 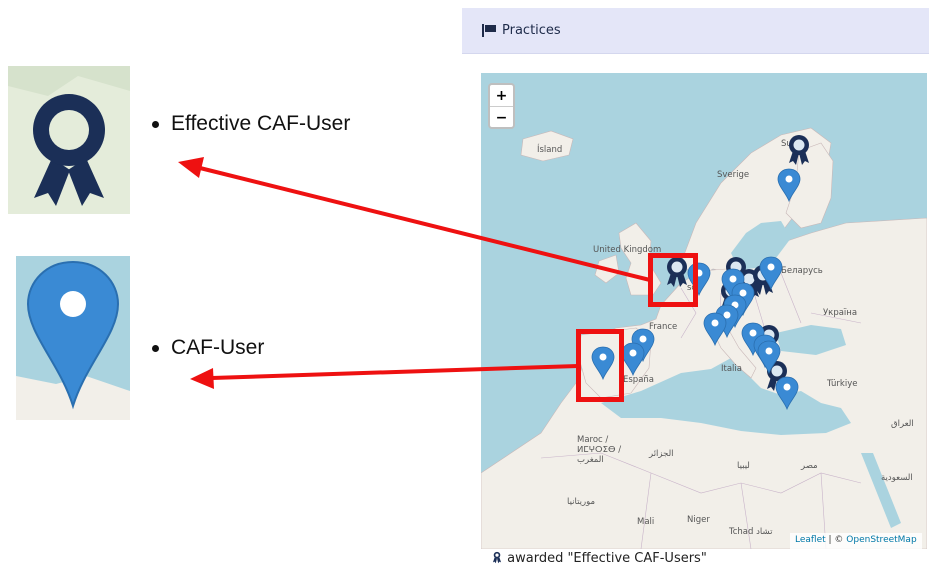 What do you see at coordinates (607, 558) in the screenshot?
I see `legend-label: awarded "Effective CAF-Users"` at bounding box center [607, 558].